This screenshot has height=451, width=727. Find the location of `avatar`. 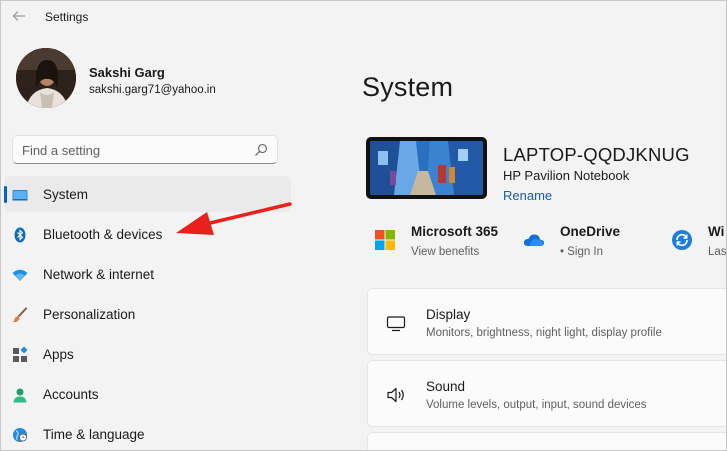

avatar is located at coordinates (46, 78).